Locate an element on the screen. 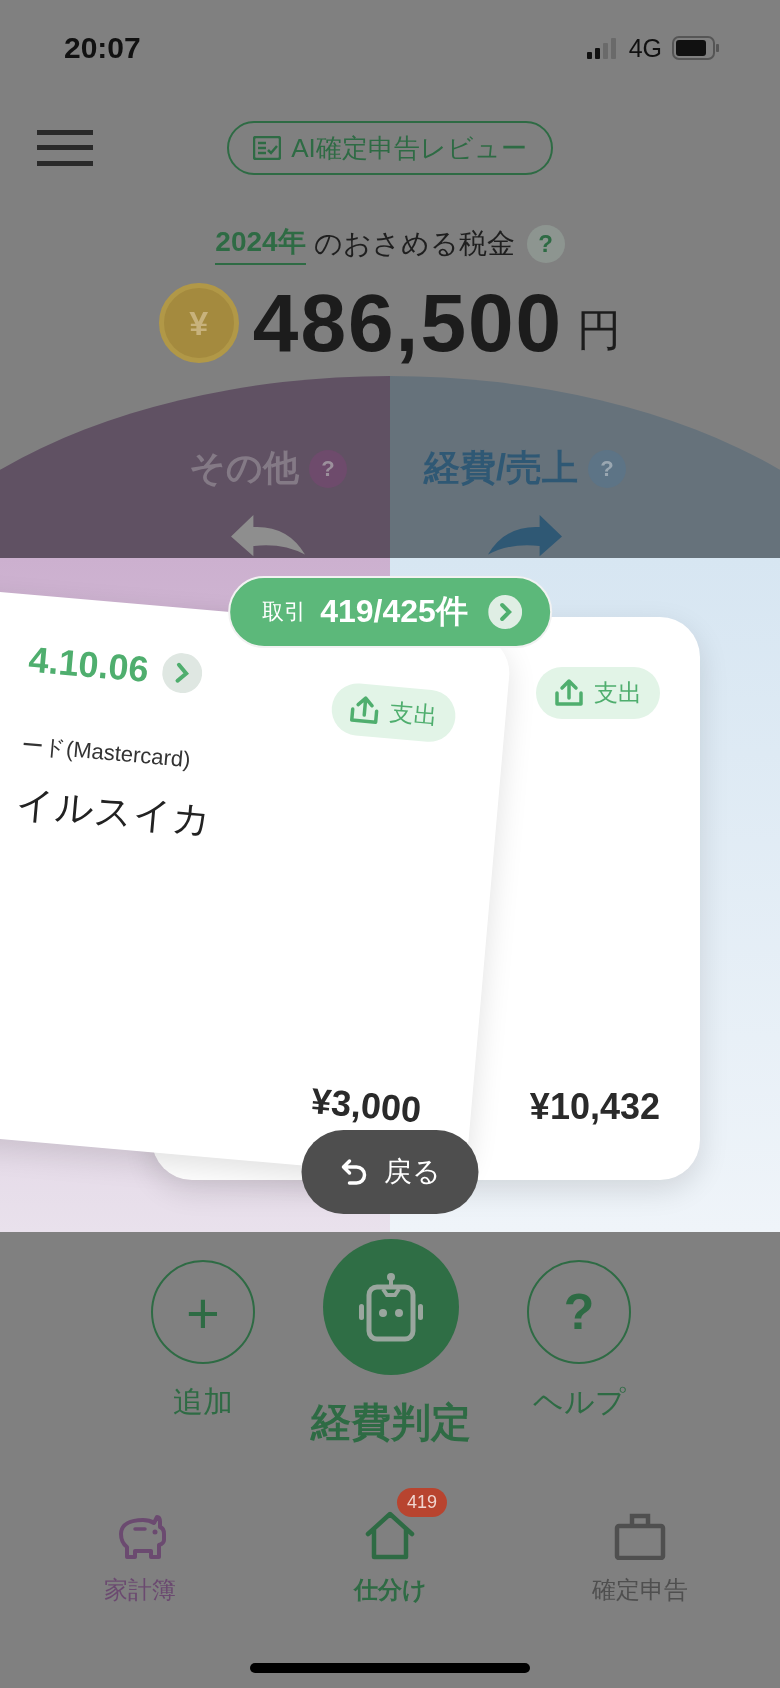 The image size is (780, 1688). transaction-count-toast: 取引 419/425件 is located at coordinates (390, 612).